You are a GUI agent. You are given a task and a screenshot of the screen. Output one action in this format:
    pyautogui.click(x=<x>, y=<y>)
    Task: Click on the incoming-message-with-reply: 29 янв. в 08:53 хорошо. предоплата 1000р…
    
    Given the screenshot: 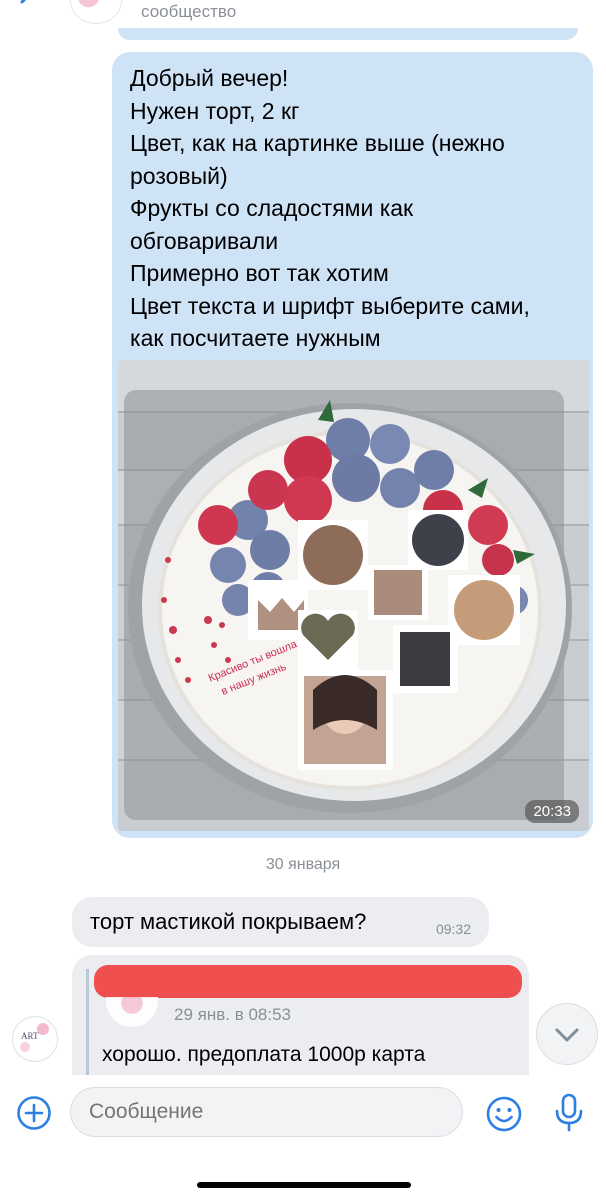 What is the action you would take?
    pyautogui.click(x=300, y=1025)
    